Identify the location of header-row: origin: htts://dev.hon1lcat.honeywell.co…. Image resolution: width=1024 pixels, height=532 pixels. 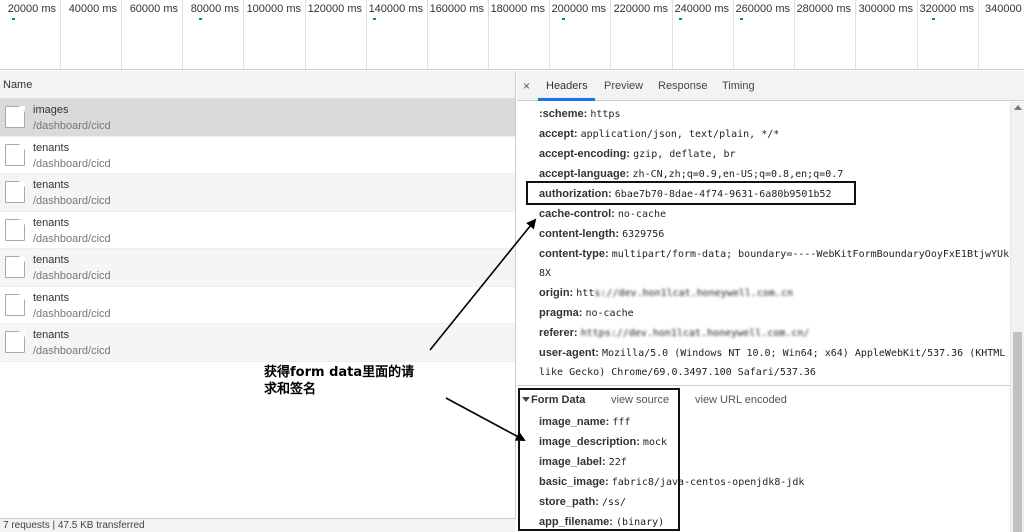
(666, 293).